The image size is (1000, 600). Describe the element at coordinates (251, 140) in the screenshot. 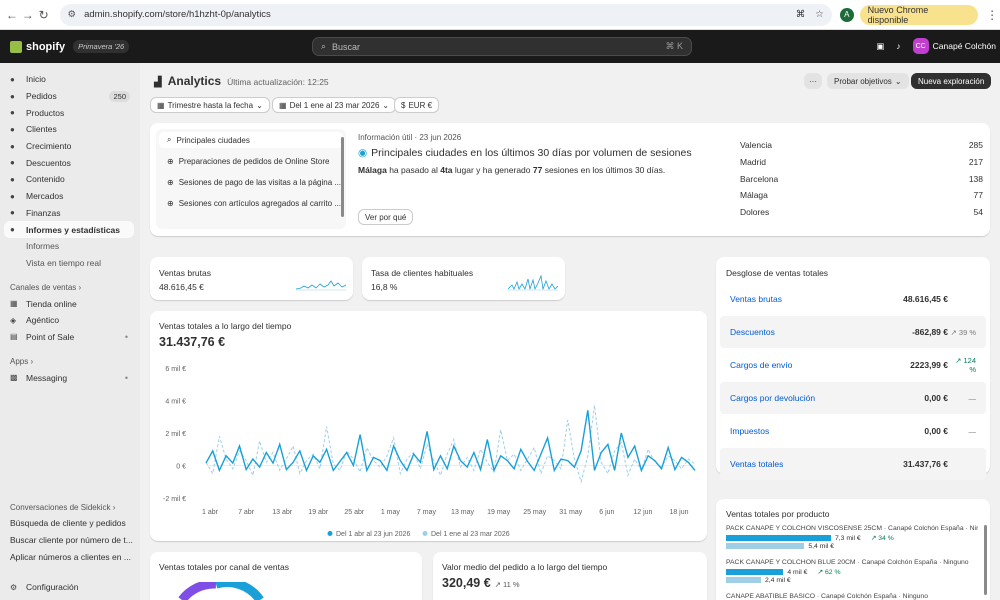

I see `insight-item-active: ⌕ Principales ciudades` at that location.